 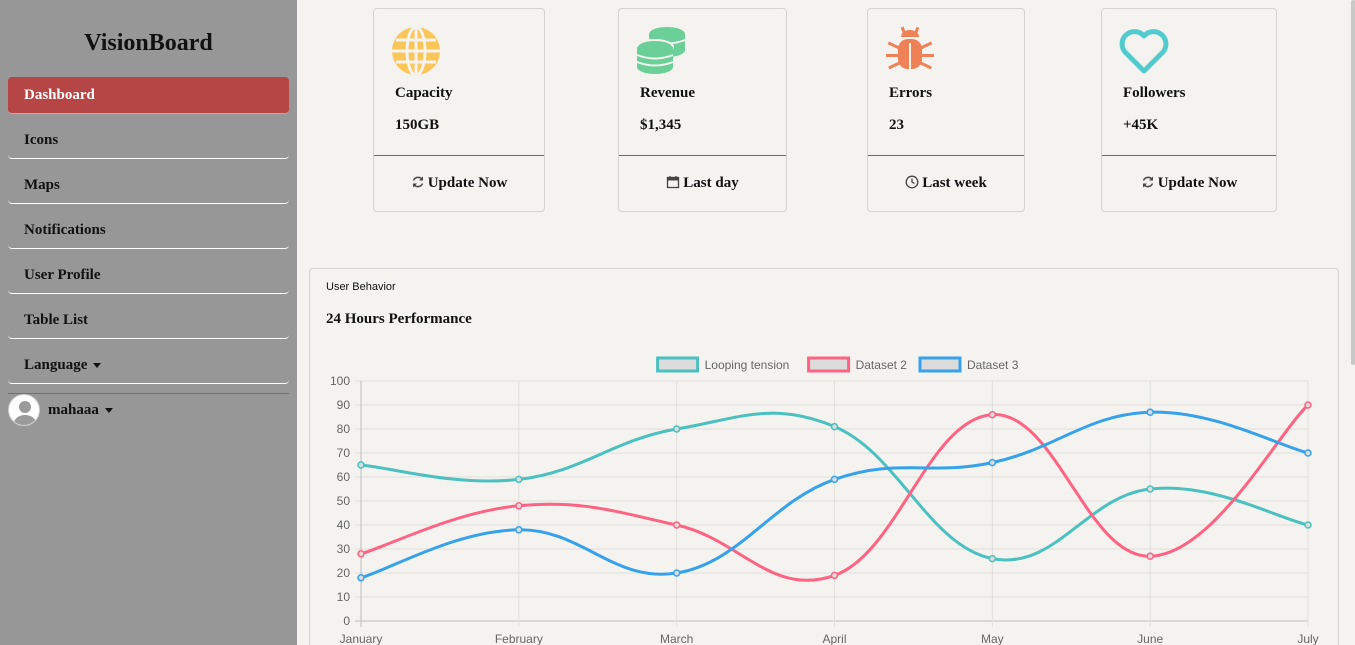 What do you see at coordinates (148, 185) in the screenshot?
I see `sidebar-item-maps: Maps` at bounding box center [148, 185].